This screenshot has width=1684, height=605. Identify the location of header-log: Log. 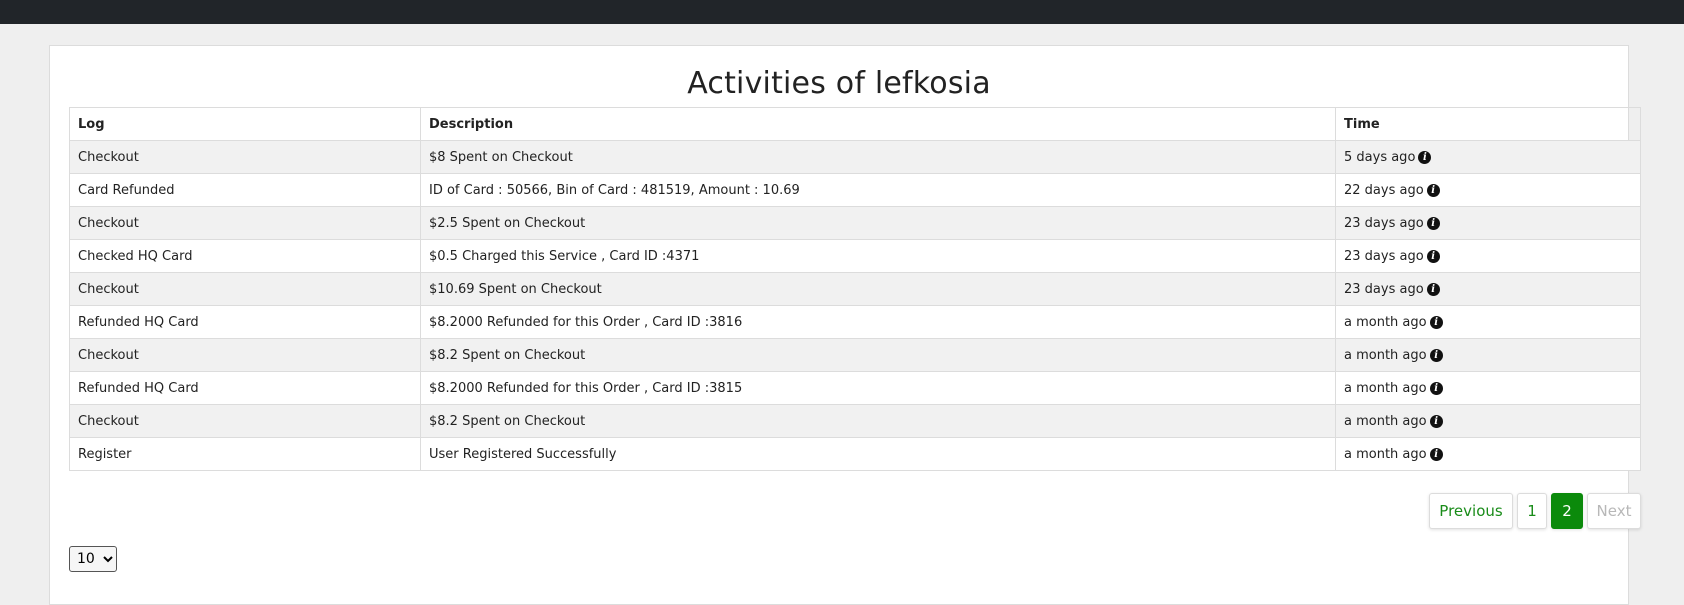
(245, 124).